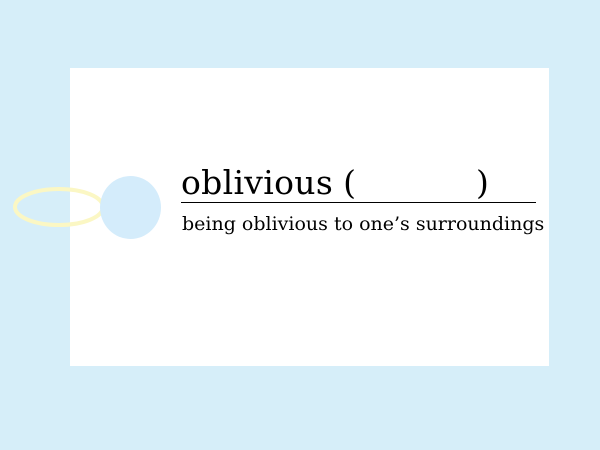 The image size is (600, 450). I want to click on vocabulary-word-line: oblivious ( ), so click(358, 181).